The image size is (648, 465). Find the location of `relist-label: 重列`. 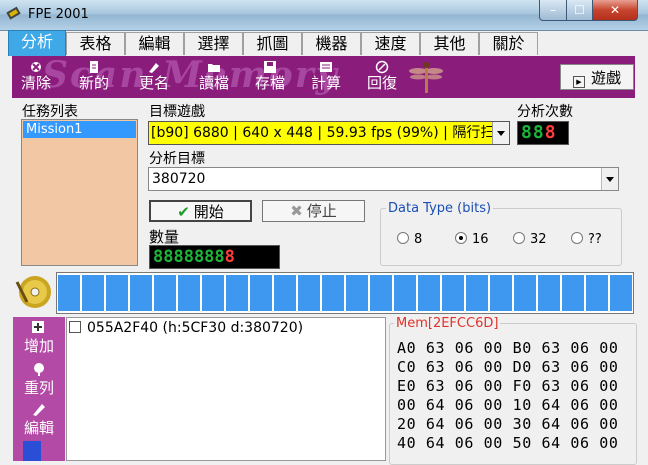

relist-label: 重列 is located at coordinates (38, 388).